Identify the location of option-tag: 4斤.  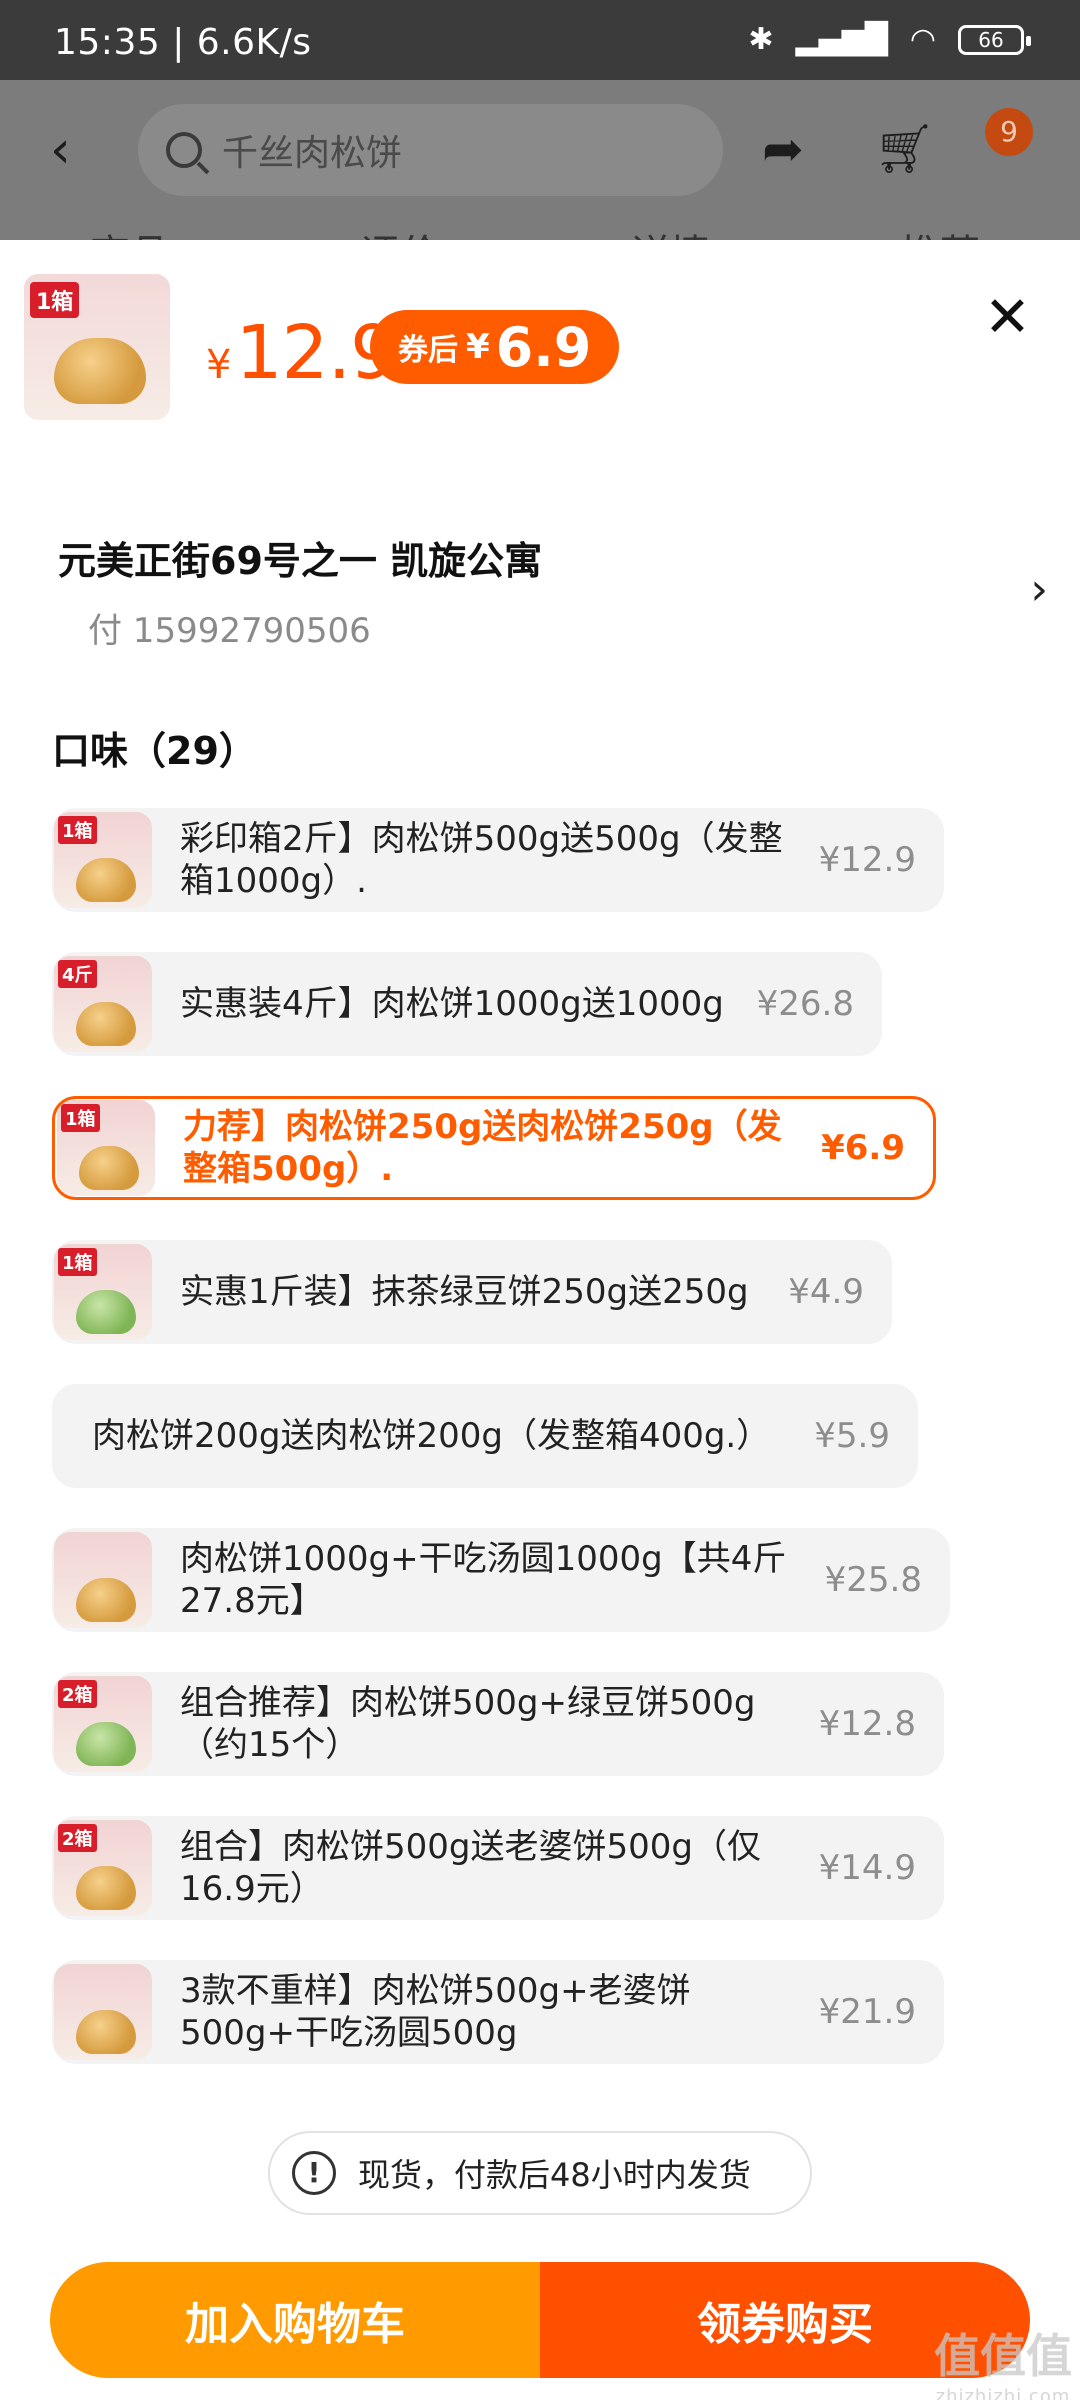
(77, 974).